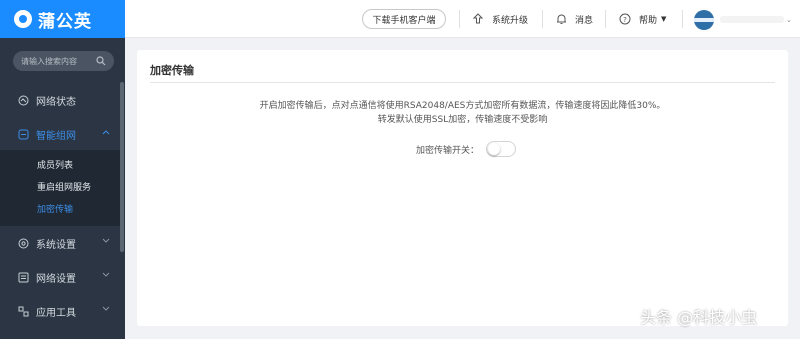 The height and width of the screenshot is (339, 800). What do you see at coordinates (56, 102) in the screenshot?
I see `sidebar-item-label: 网络状态` at bounding box center [56, 102].